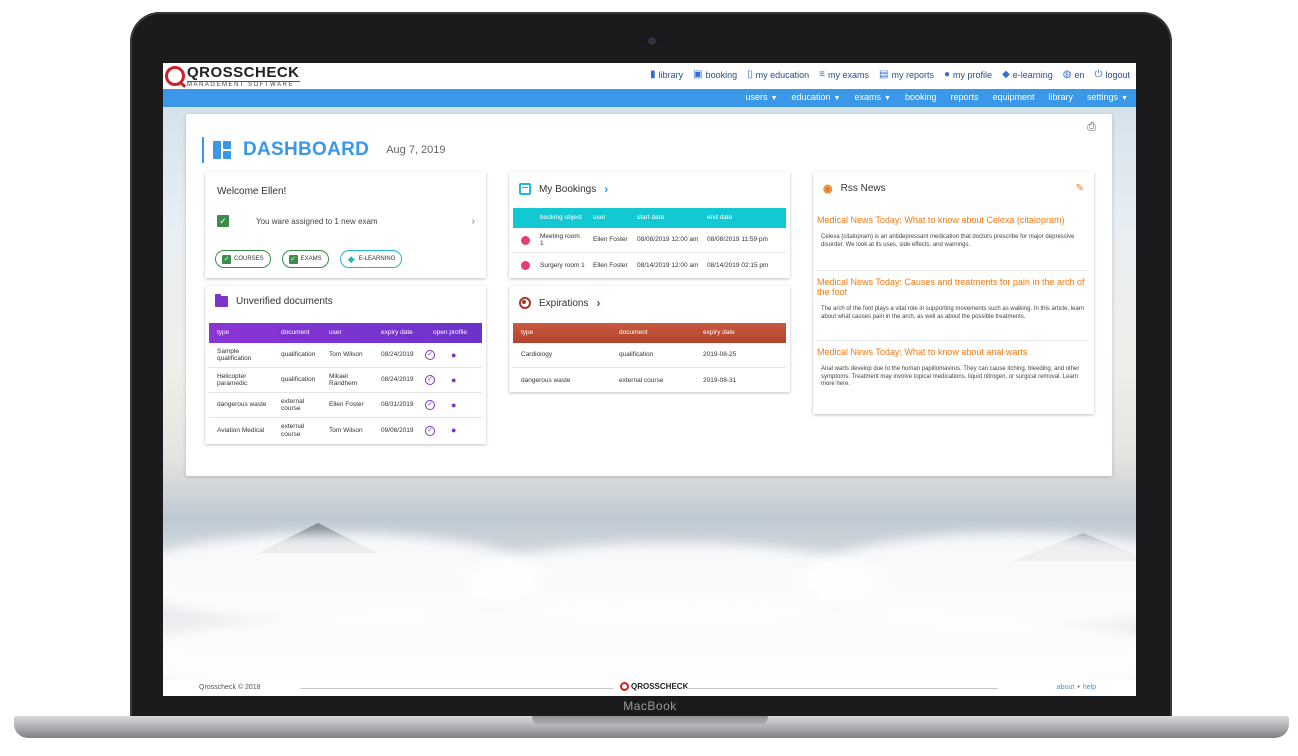  I want to click on nav-exams: exams ▼, so click(872, 97).